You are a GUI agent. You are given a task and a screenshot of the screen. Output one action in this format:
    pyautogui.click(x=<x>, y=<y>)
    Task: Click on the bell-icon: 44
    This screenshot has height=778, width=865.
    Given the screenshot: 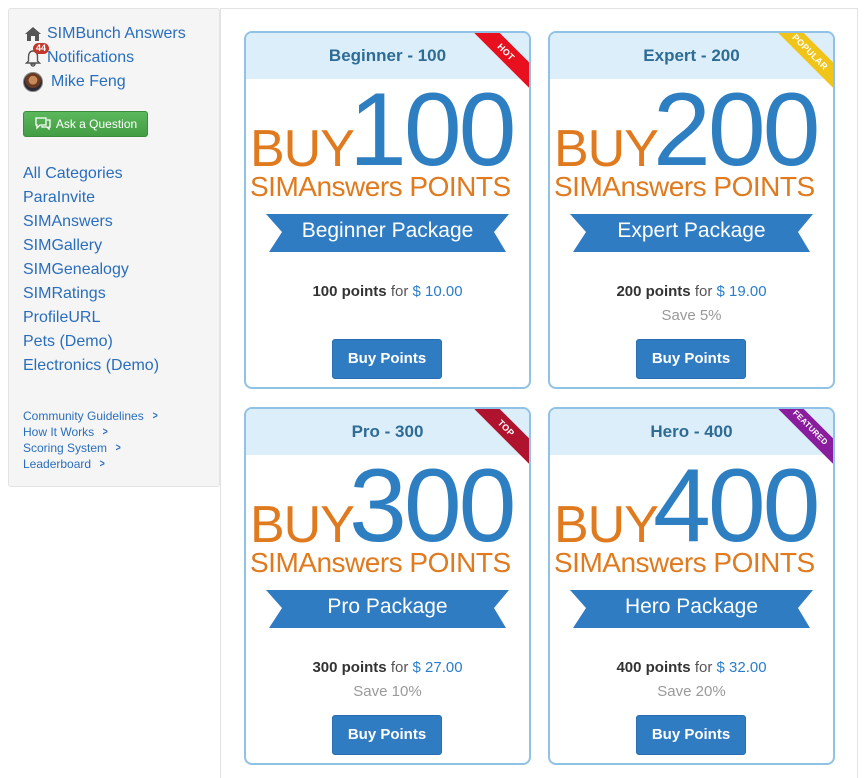 What is the action you would take?
    pyautogui.click(x=36, y=55)
    